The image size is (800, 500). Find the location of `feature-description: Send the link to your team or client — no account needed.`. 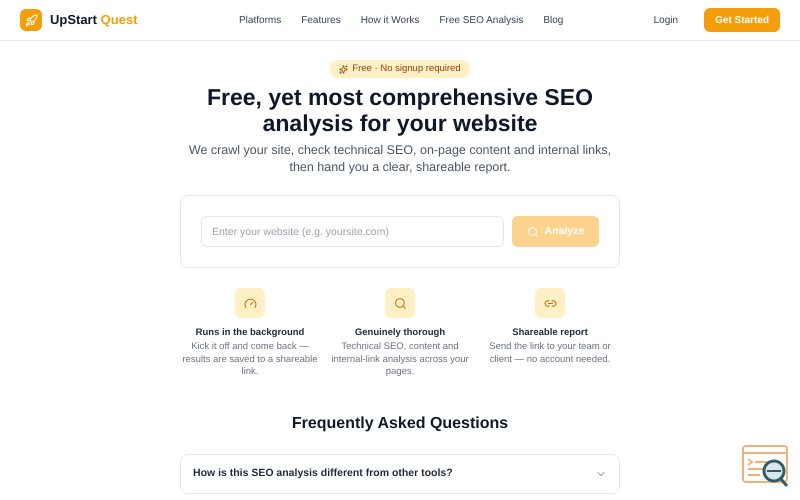

feature-description: Send the link to your team or client — no account needed. is located at coordinates (550, 353).